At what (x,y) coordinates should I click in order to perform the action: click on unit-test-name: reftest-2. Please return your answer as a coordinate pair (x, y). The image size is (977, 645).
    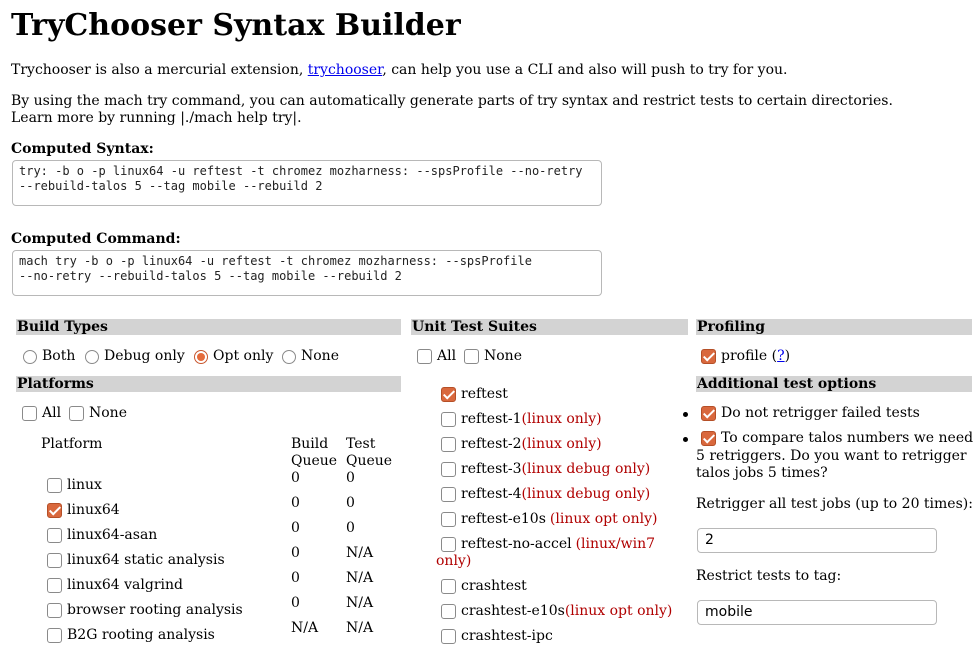
    Looking at the image, I should click on (491, 444).